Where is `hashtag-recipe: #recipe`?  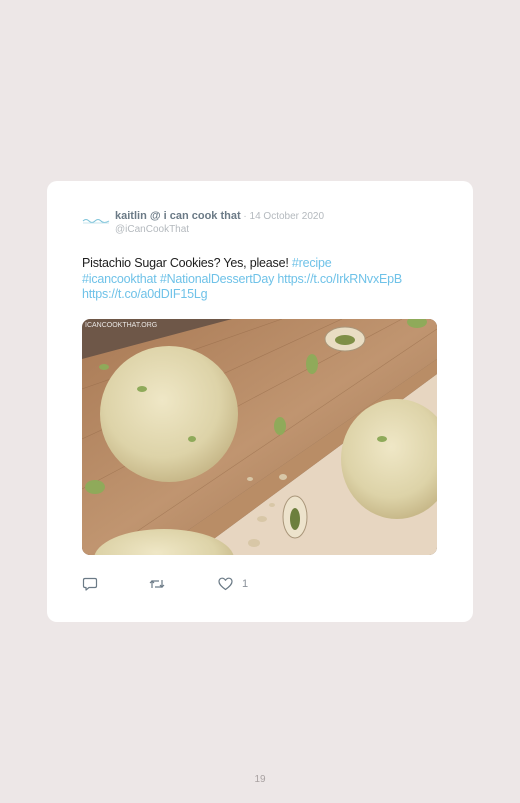 hashtag-recipe: #recipe is located at coordinates (312, 263).